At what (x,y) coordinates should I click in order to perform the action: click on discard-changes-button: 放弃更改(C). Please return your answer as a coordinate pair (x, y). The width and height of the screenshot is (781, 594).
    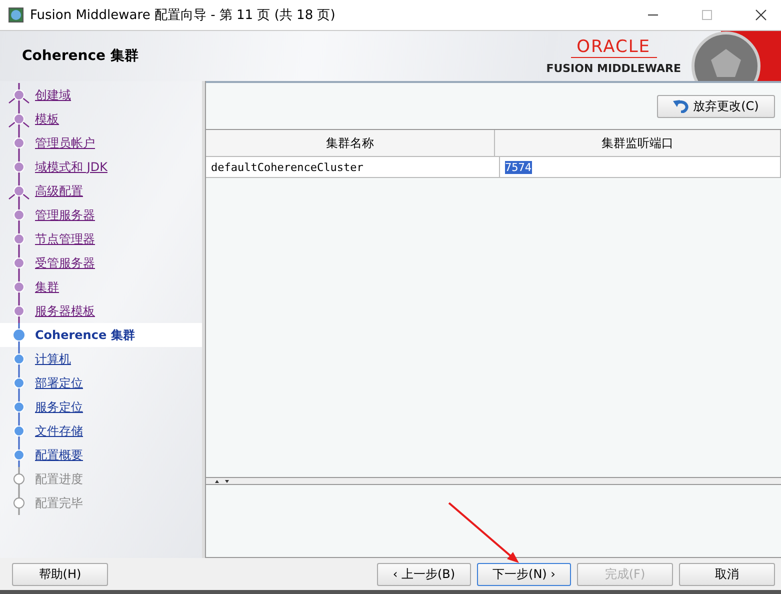
    Looking at the image, I should click on (716, 106).